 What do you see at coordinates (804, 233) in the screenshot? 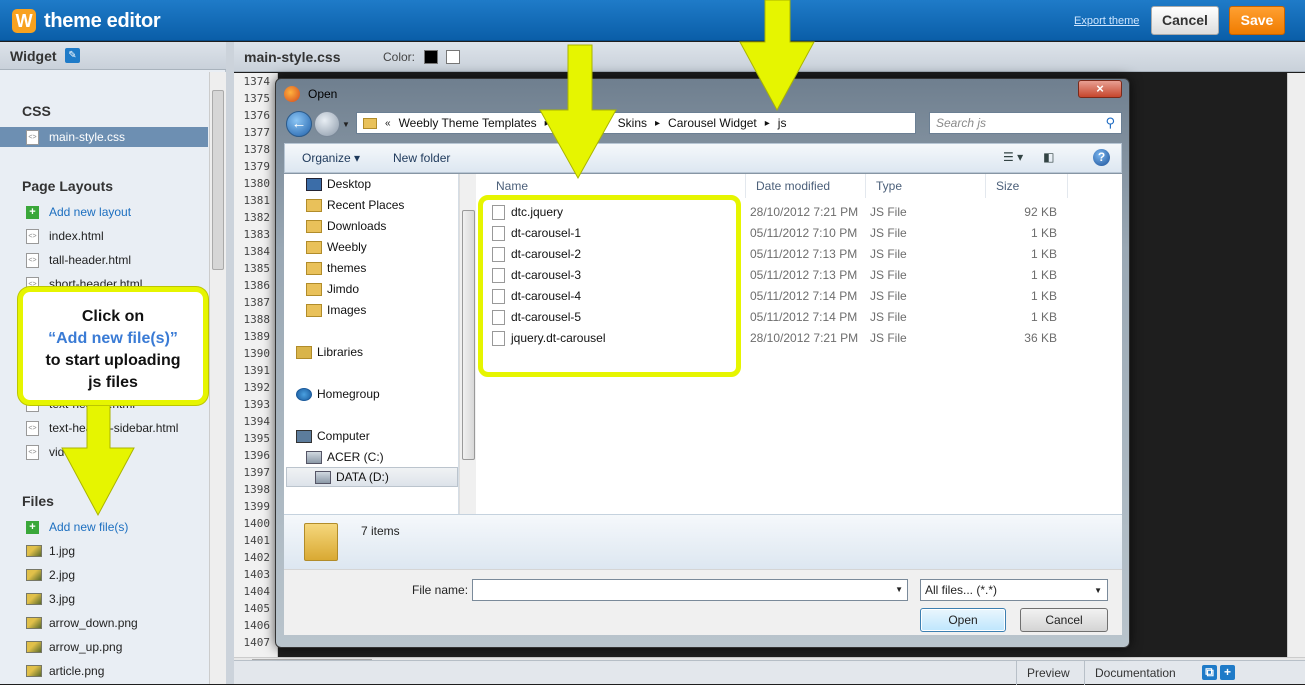
I see `file-date: 05/11/2012 7:10 PM` at bounding box center [804, 233].